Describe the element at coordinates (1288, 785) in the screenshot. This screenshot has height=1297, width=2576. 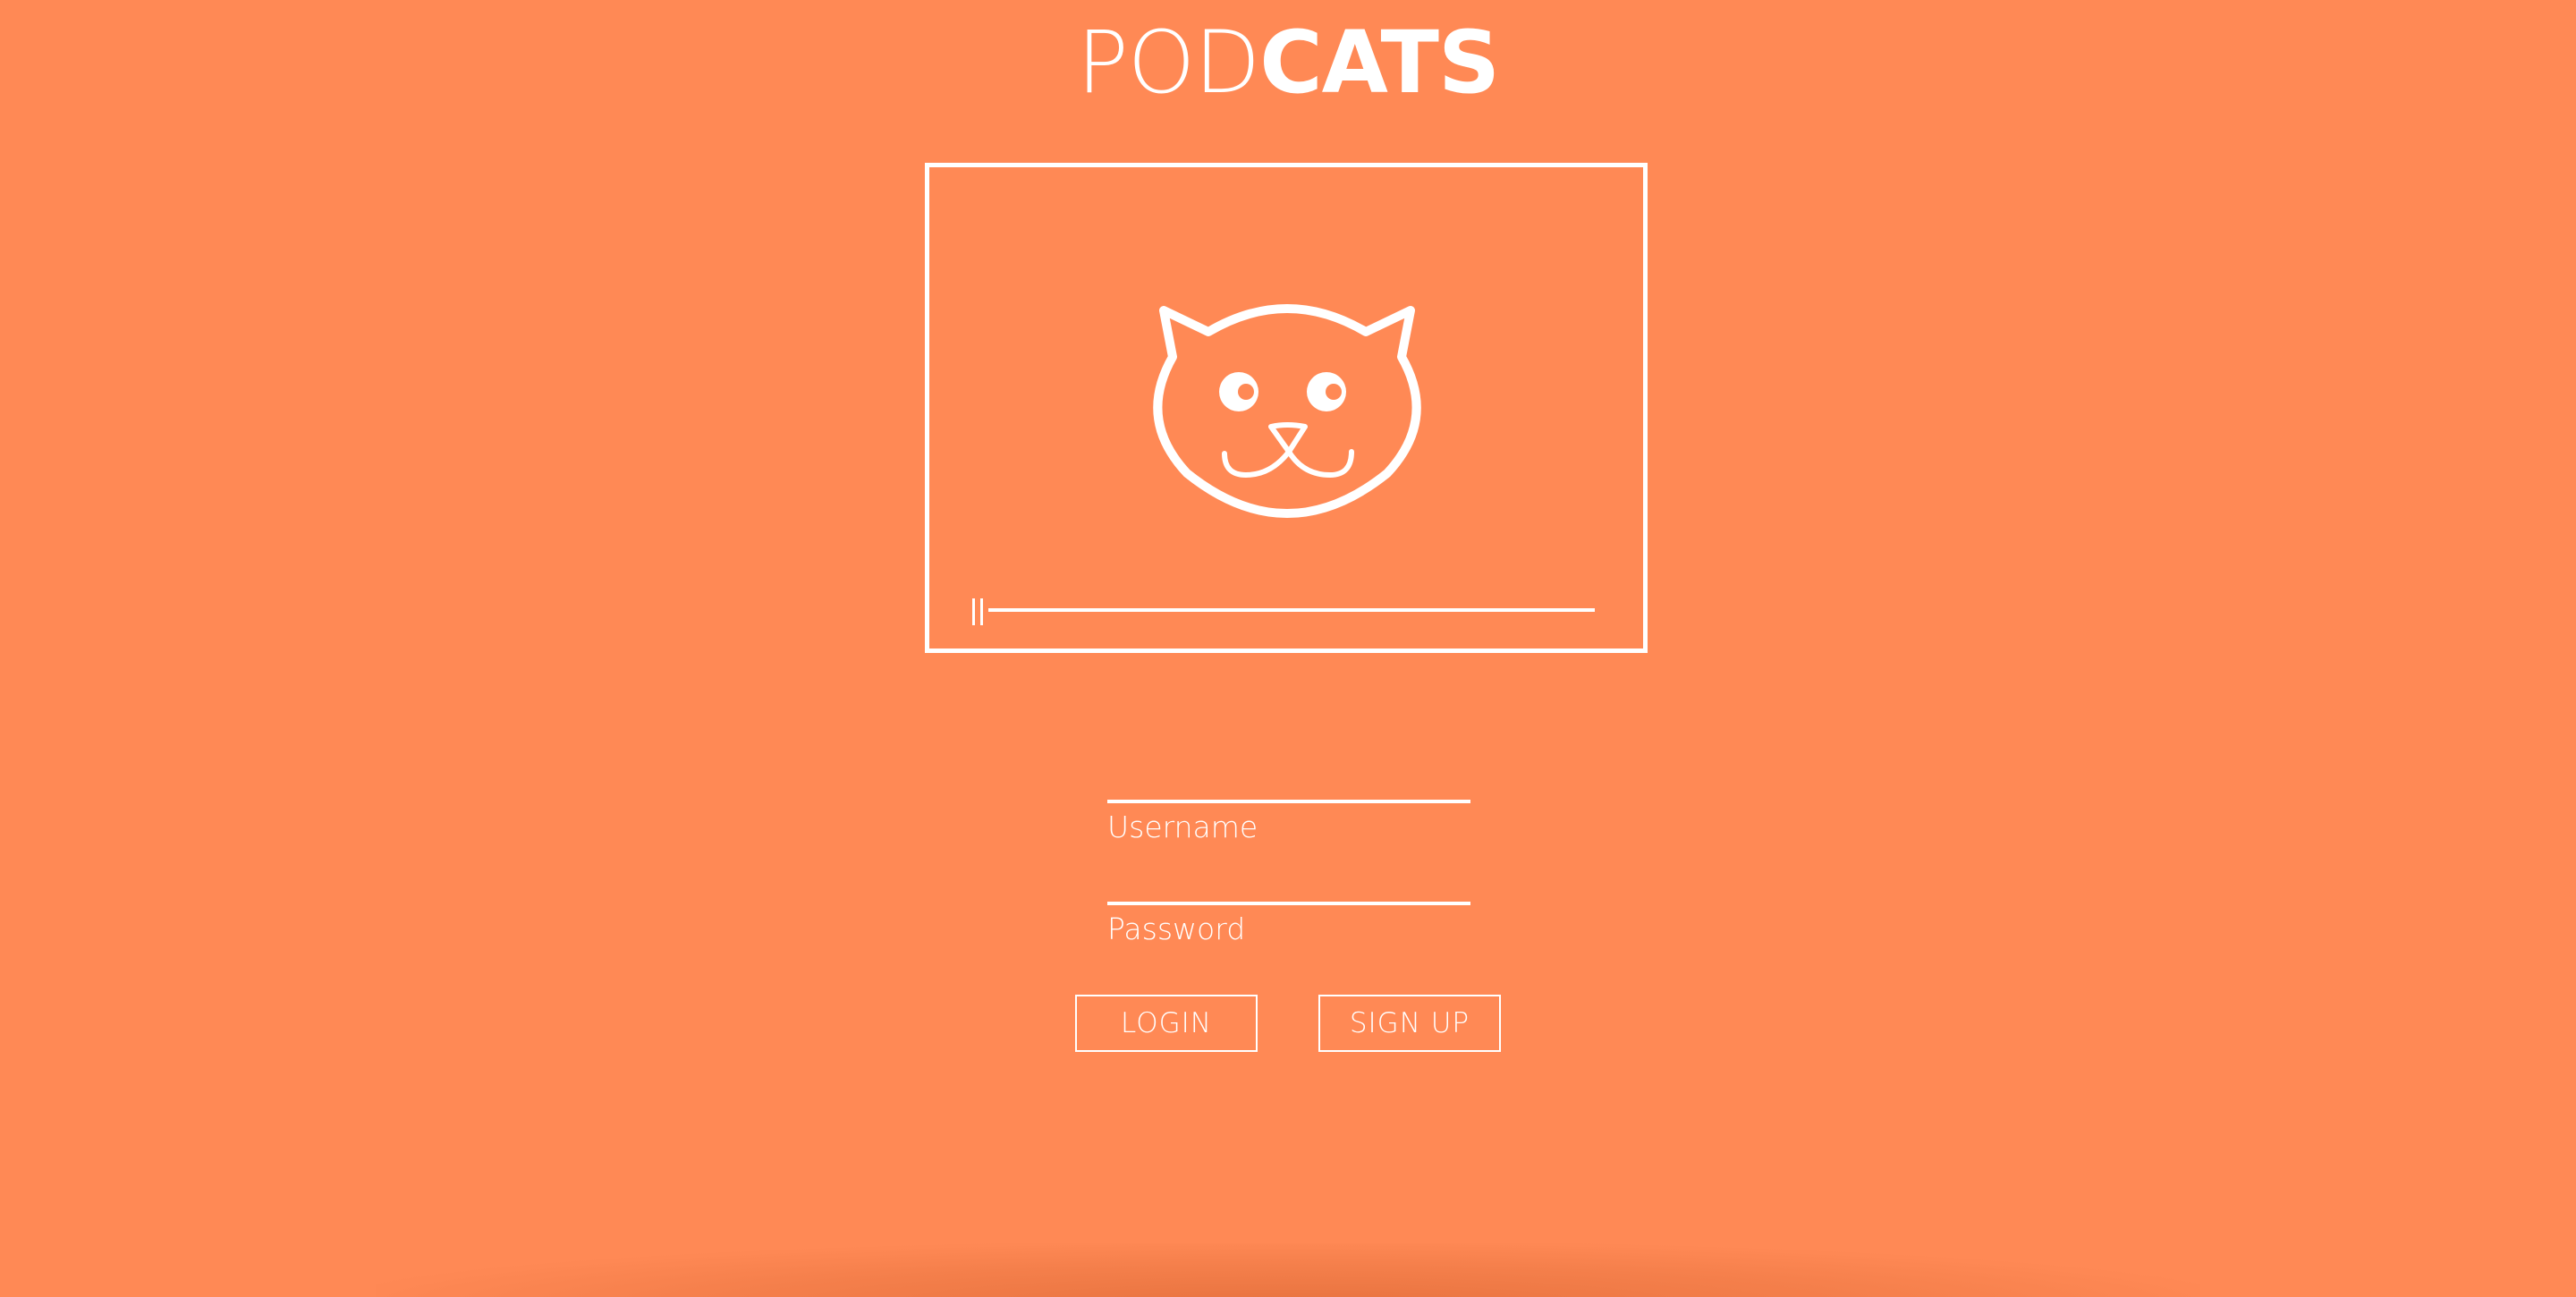
I see `username-input` at that location.